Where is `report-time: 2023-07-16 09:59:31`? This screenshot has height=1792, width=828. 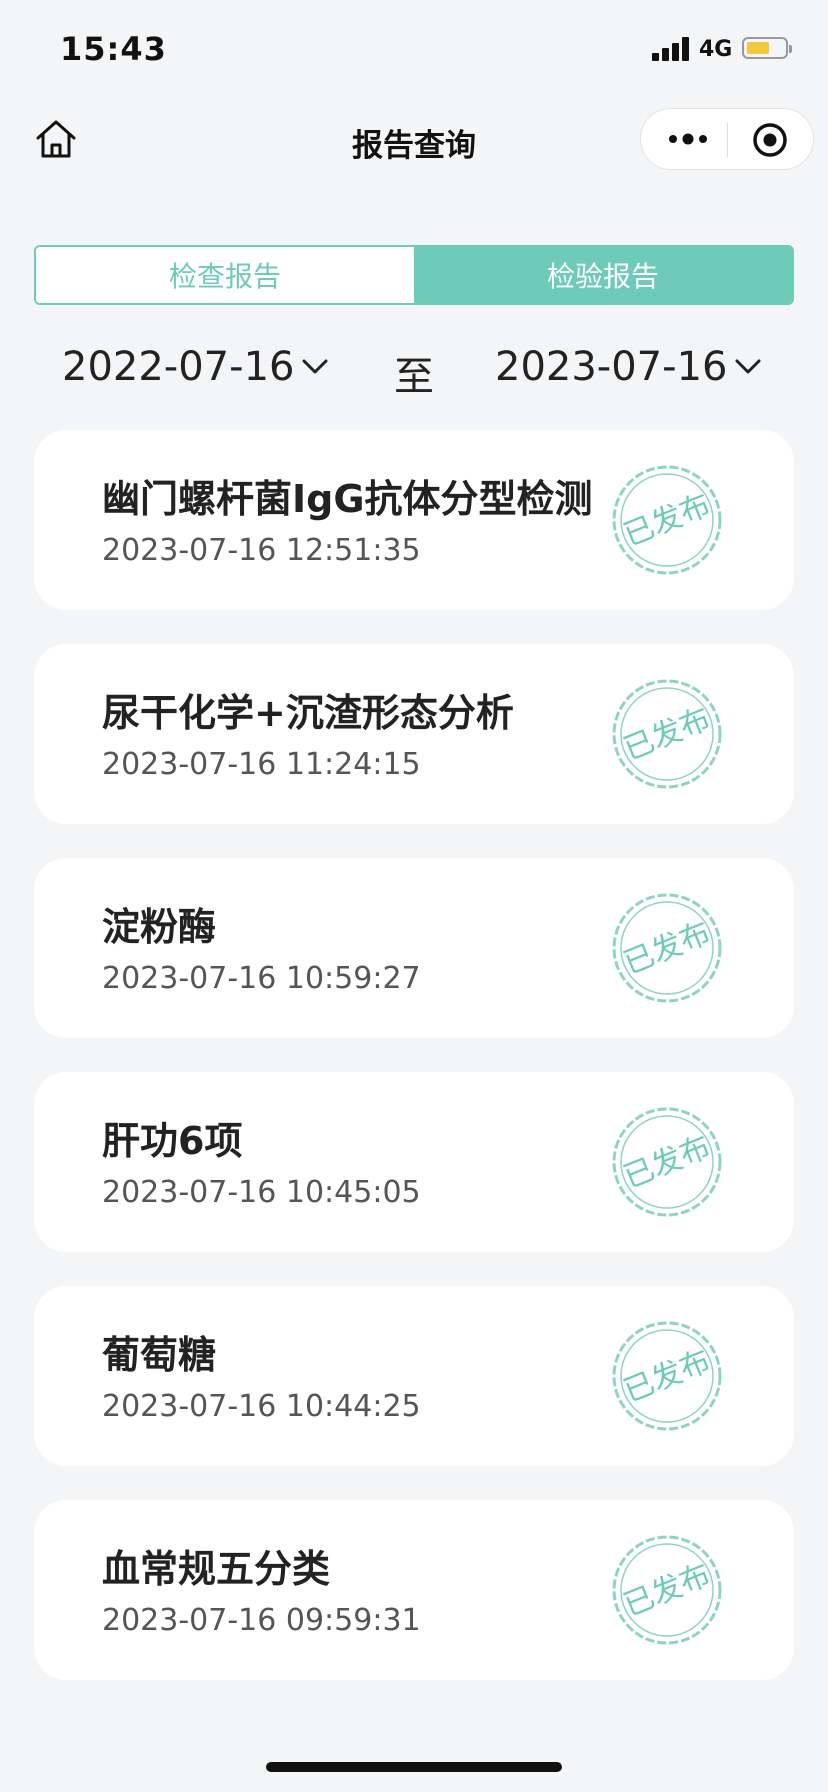 report-time: 2023-07-16 09:59:31 is located at coordinates (261, 1620).